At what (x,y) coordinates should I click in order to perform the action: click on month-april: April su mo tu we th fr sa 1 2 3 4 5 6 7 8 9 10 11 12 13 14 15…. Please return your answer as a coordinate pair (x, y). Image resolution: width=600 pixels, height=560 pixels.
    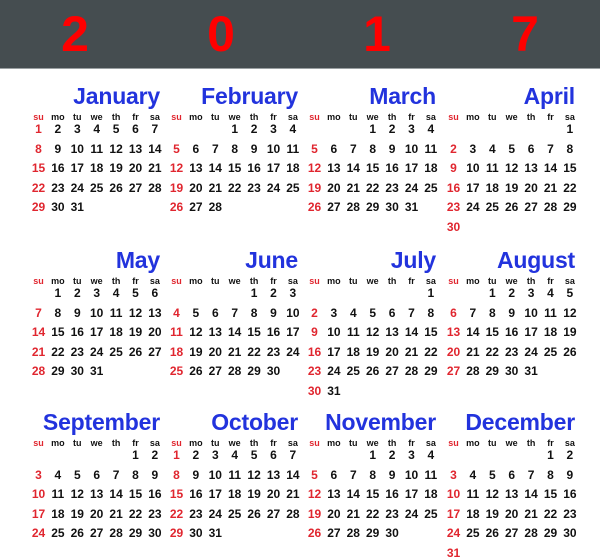
    Looking at the image, I should click on (512, 158).